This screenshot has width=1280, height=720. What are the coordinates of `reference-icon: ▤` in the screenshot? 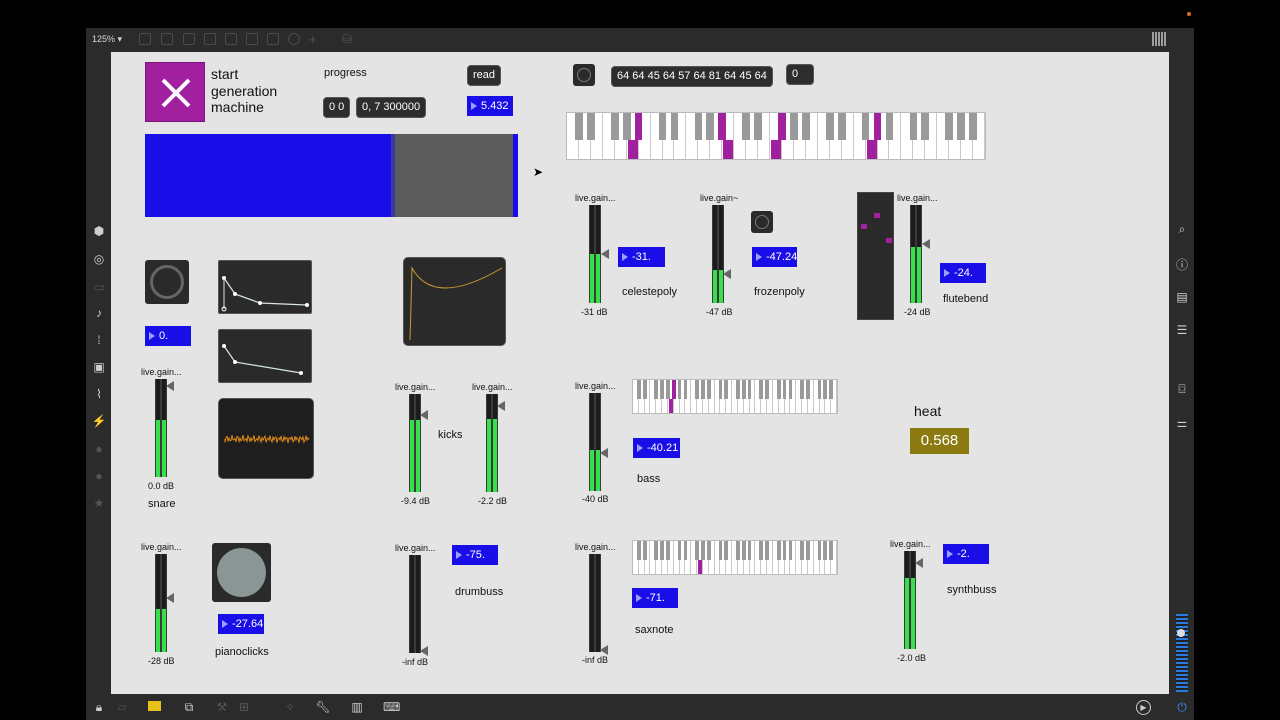 It's located at (1182, 297).